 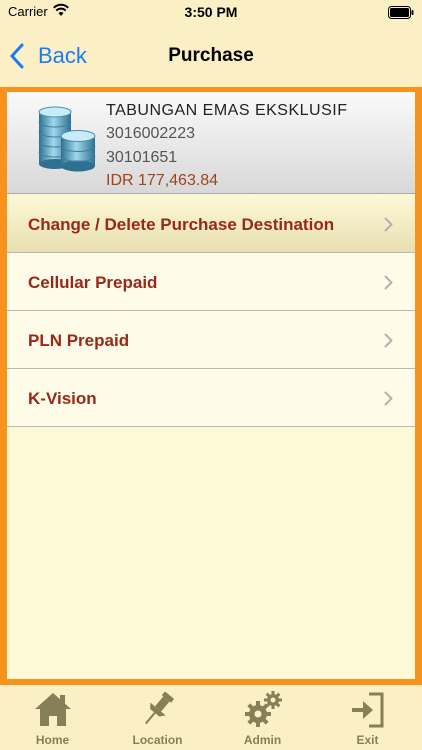 What do you see at coordinates (150, 133) in the screenshot?
I see `account-number: 3016002223` at bounding box center [150, 133].